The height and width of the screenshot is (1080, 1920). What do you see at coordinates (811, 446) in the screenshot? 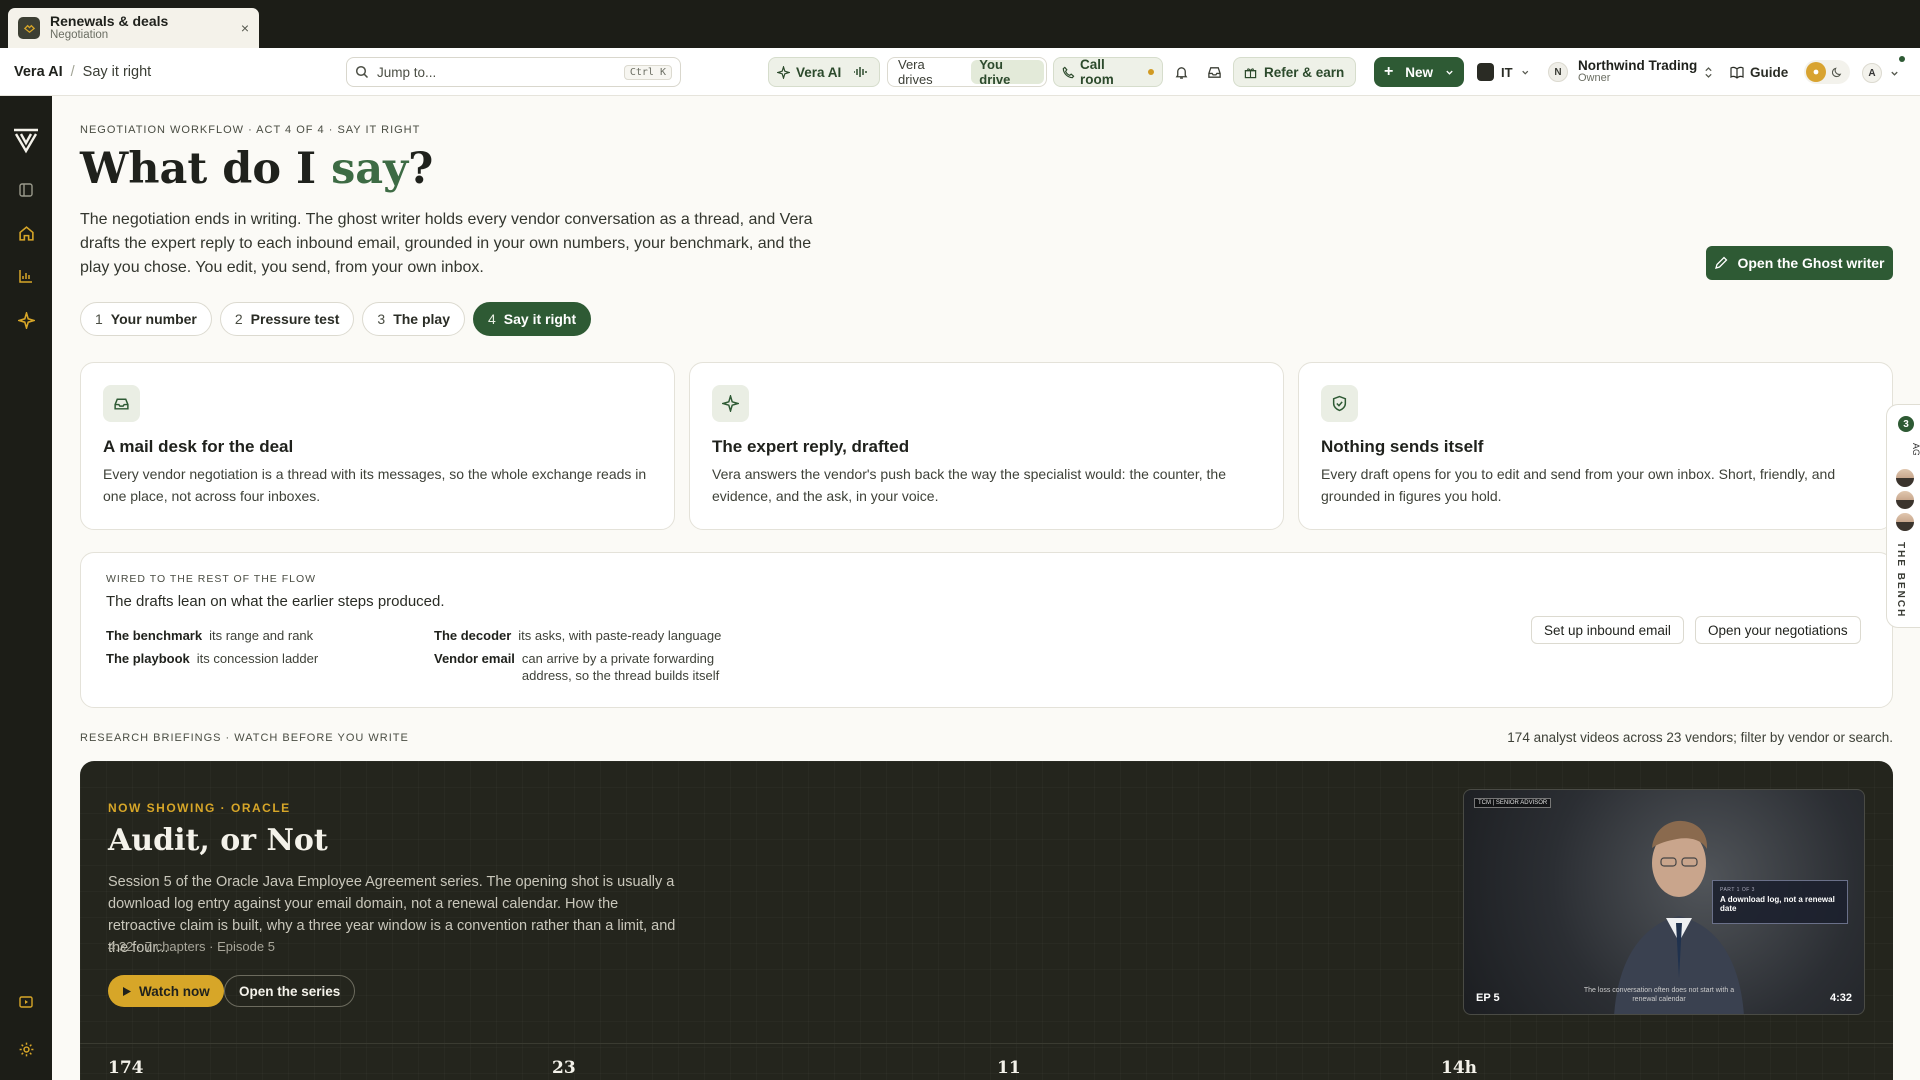
I see `card-title: The expert reply, drafted` at bounding box center [811, 446].